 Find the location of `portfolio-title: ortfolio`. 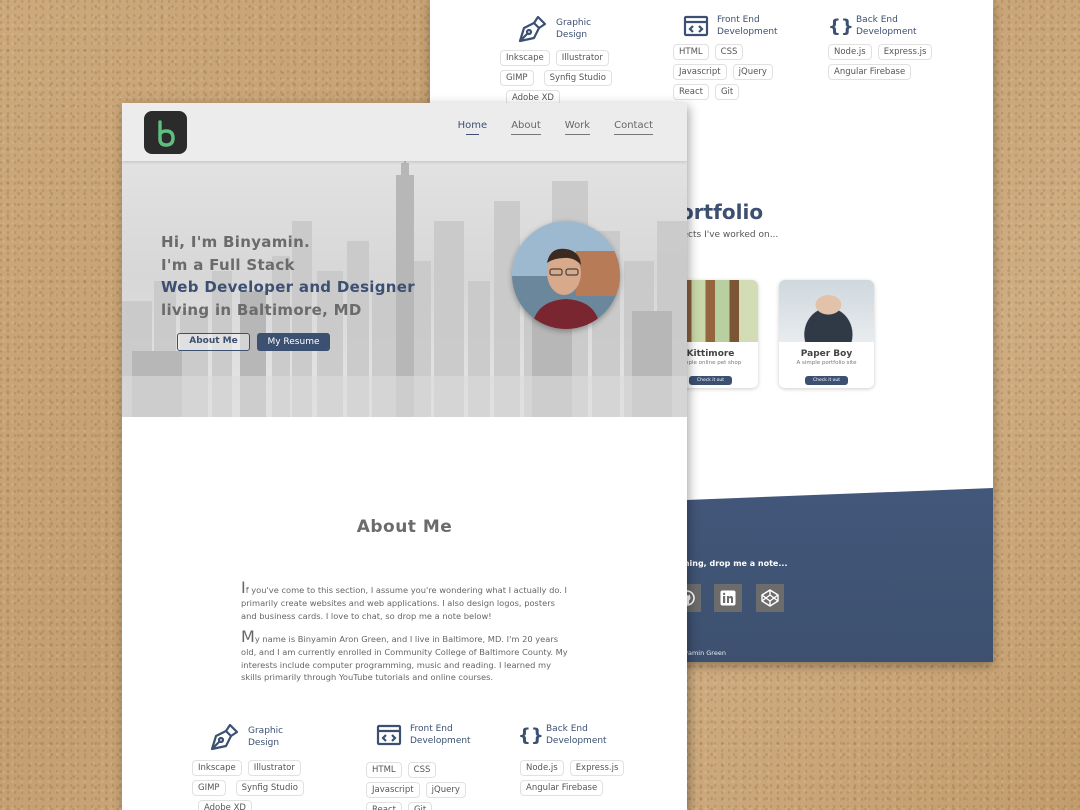

portfolio-title: ortfolio is located at coordinates (722, 212).